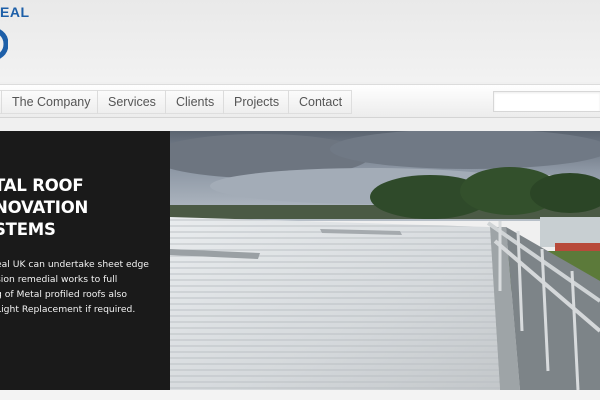  What do you see at coordinates (4, 44) in the screenshot?
I see `company-logo-icon` at bounding box center [4, 44].